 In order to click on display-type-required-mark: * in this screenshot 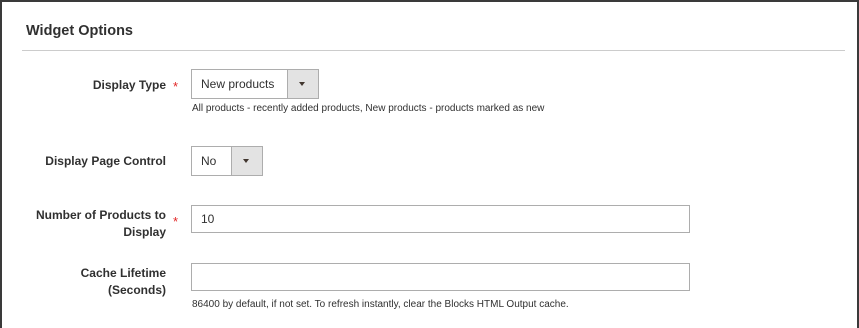, I will do `click(176, 86)`.